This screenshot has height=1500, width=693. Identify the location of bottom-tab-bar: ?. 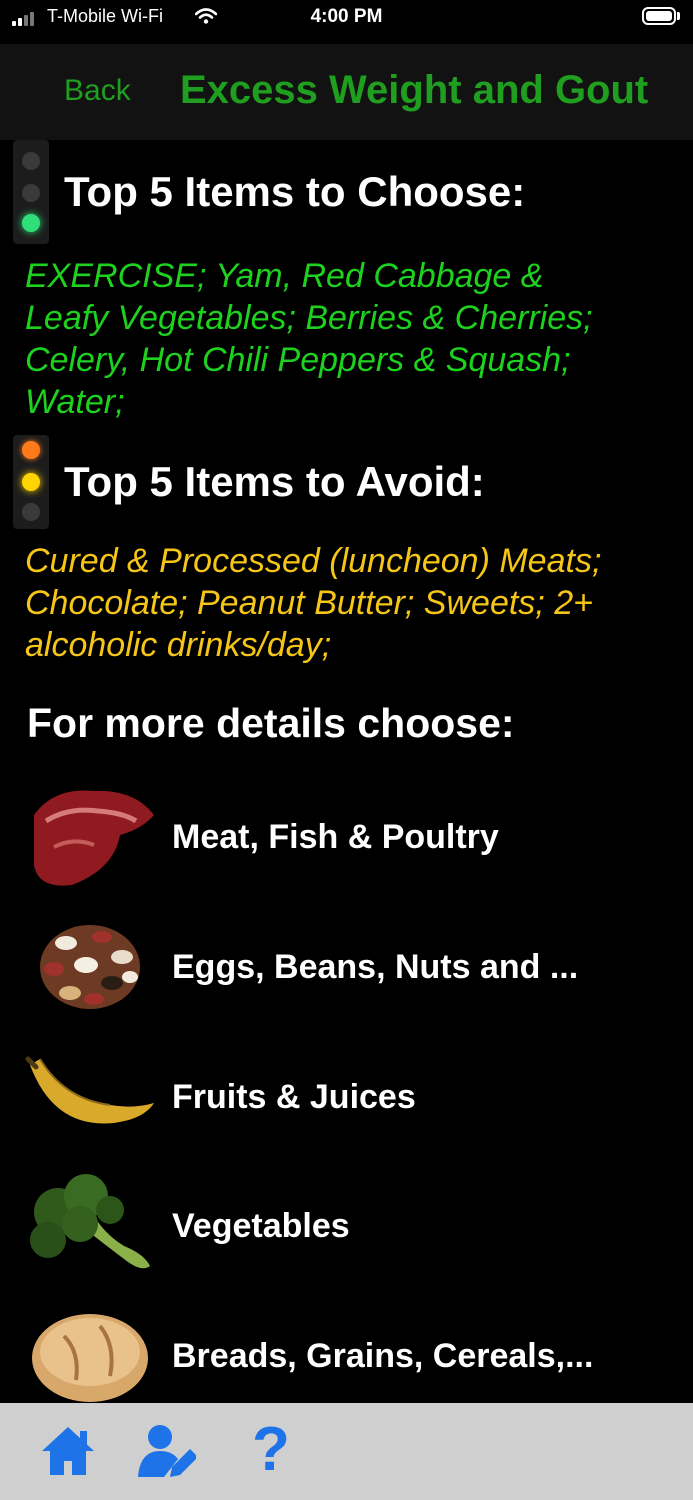
(346, 1451).